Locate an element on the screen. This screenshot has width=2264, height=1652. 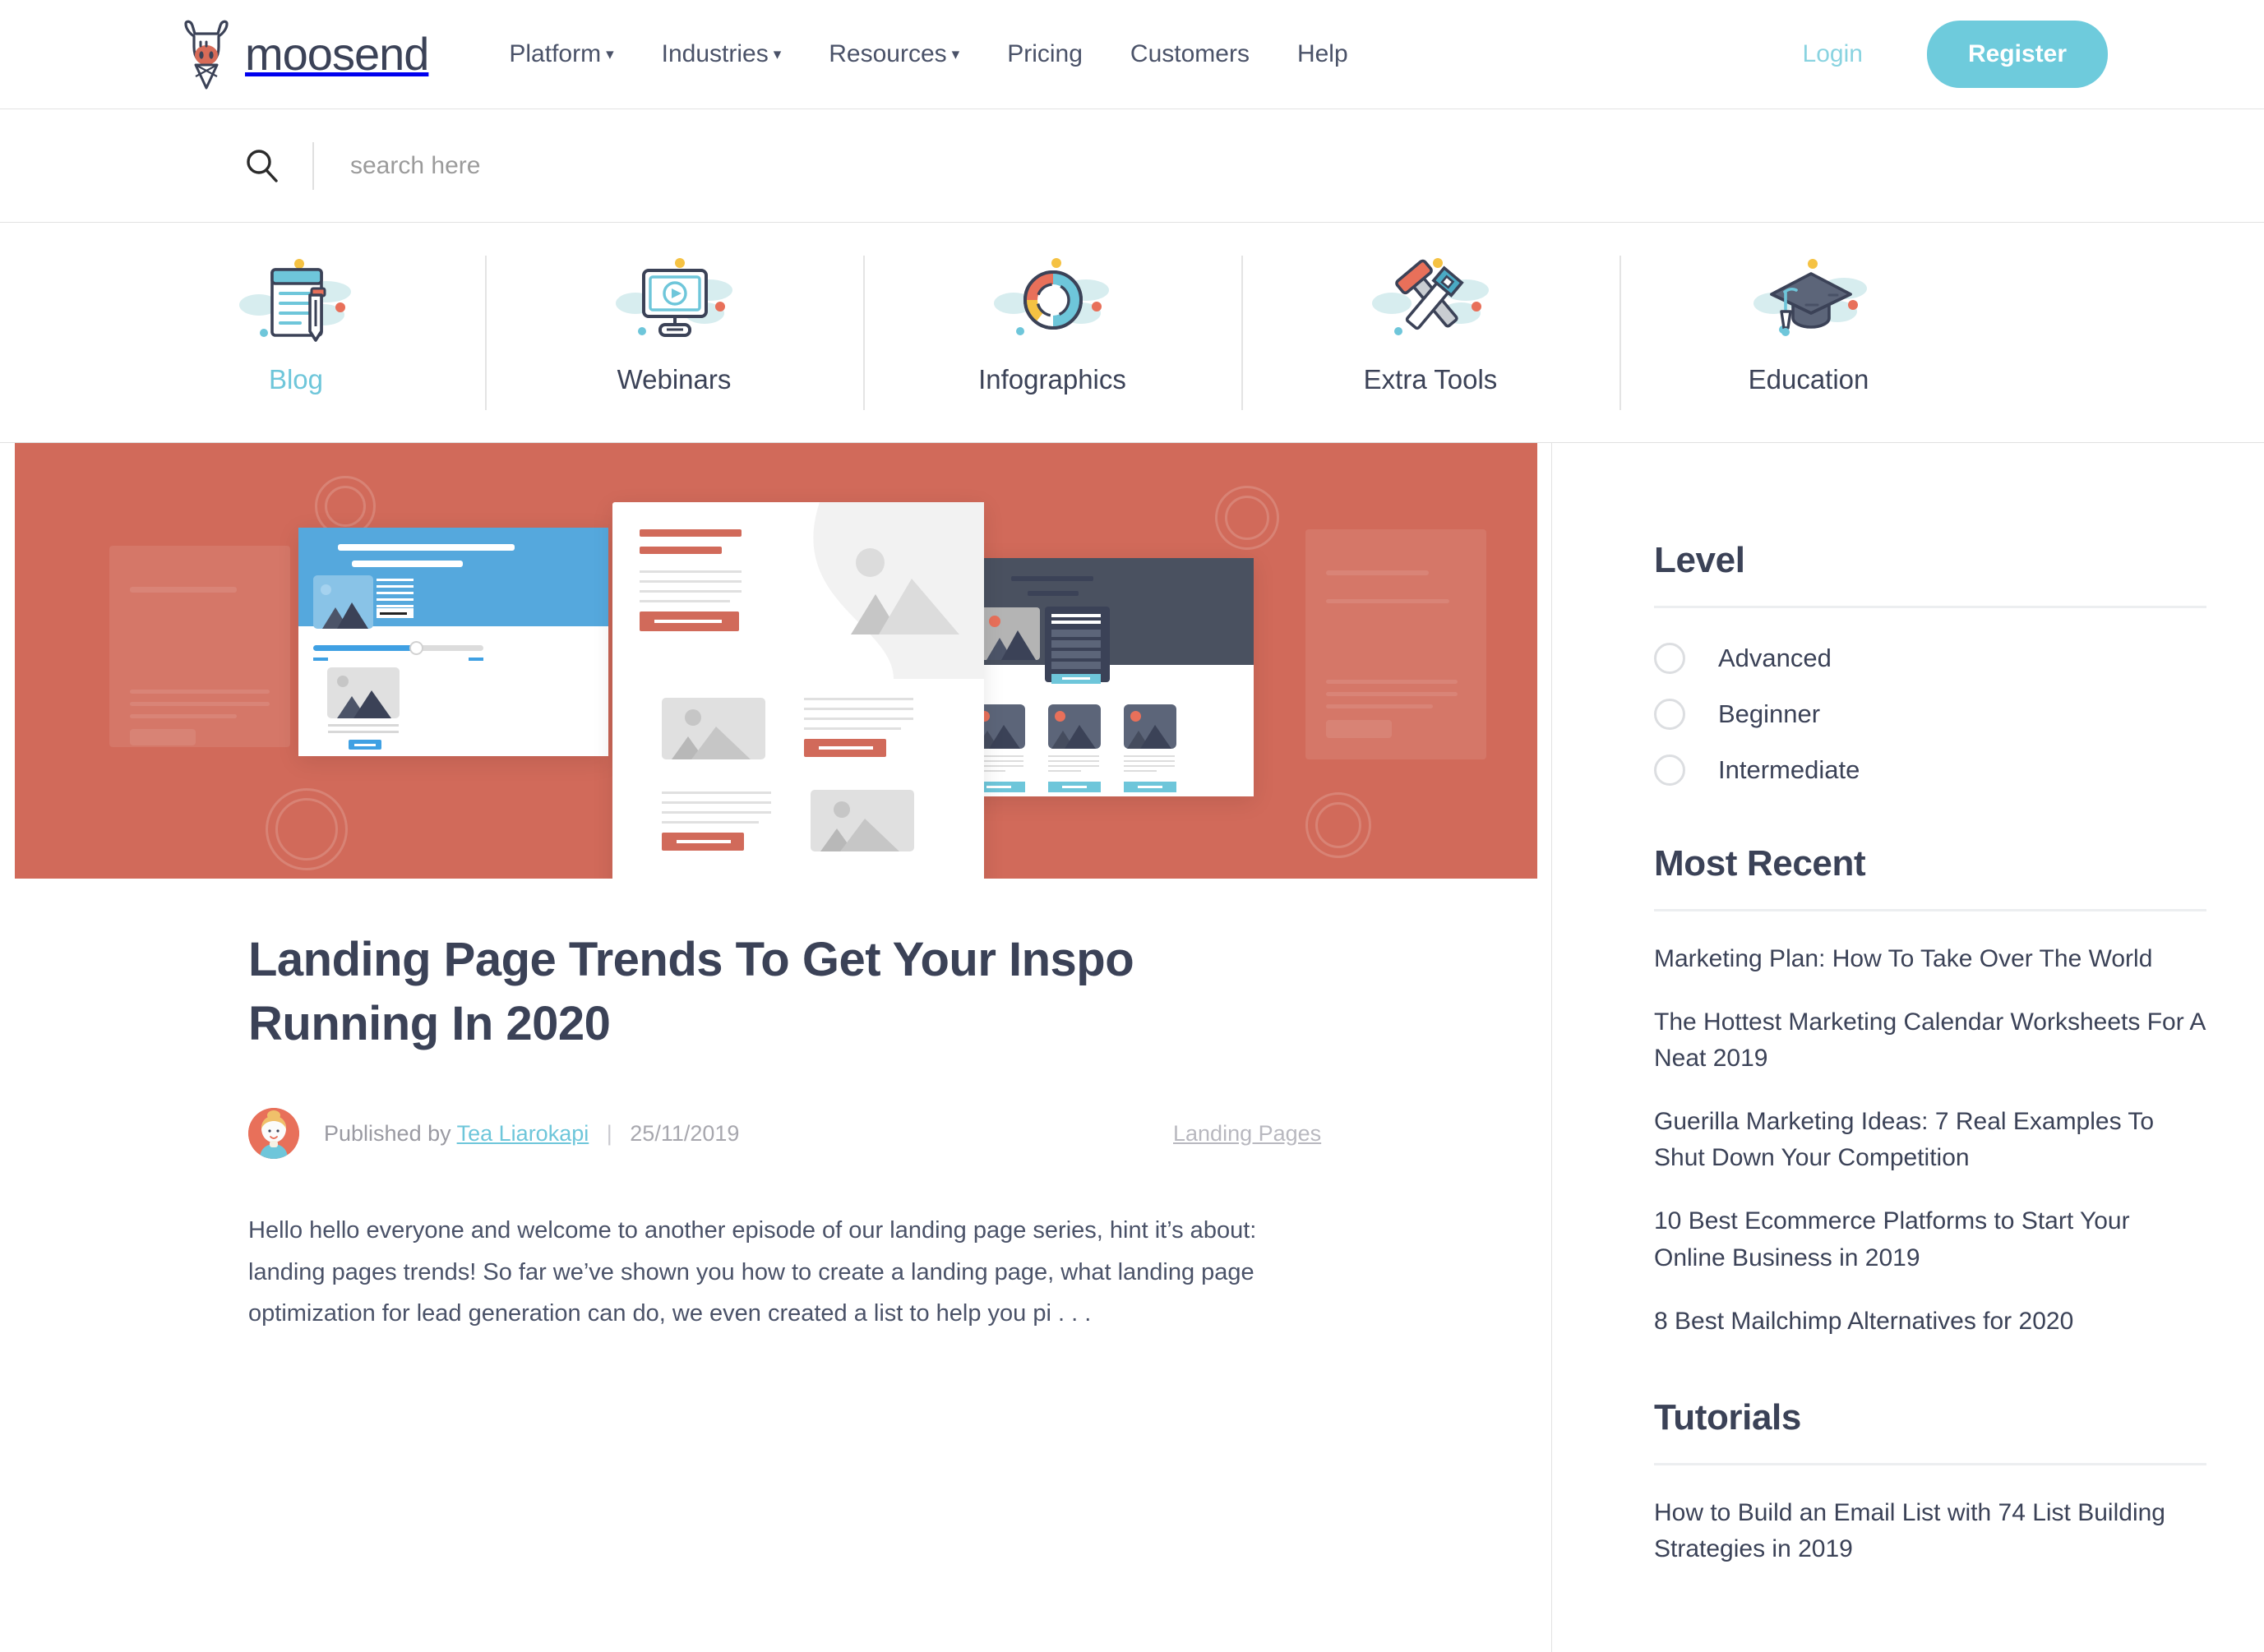
level-label: Beginner is located at coordinates (1769, 713).